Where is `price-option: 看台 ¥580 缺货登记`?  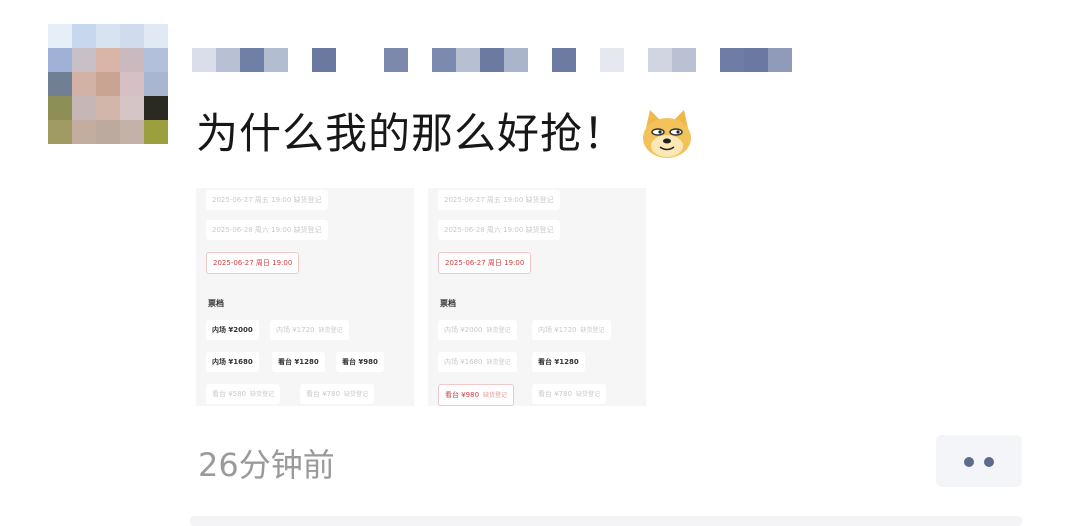 price-option: 看台 ¥580 缺货登记 is located at coordinates (243, 394).